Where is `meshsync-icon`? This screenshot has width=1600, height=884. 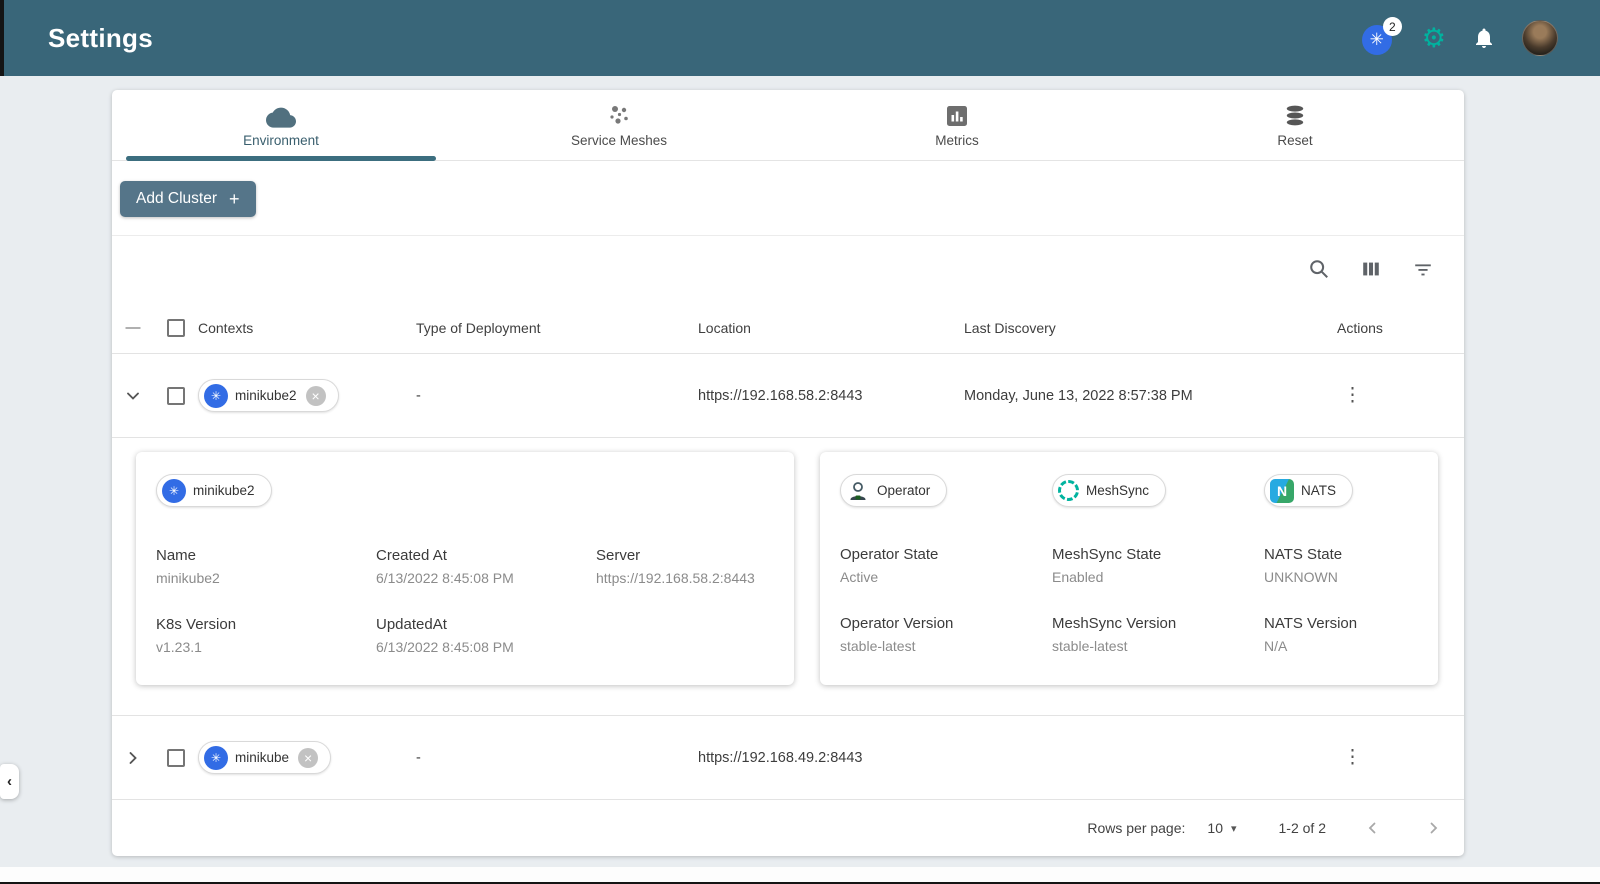
meshsync-icon is located at coordinates (1068, 490).